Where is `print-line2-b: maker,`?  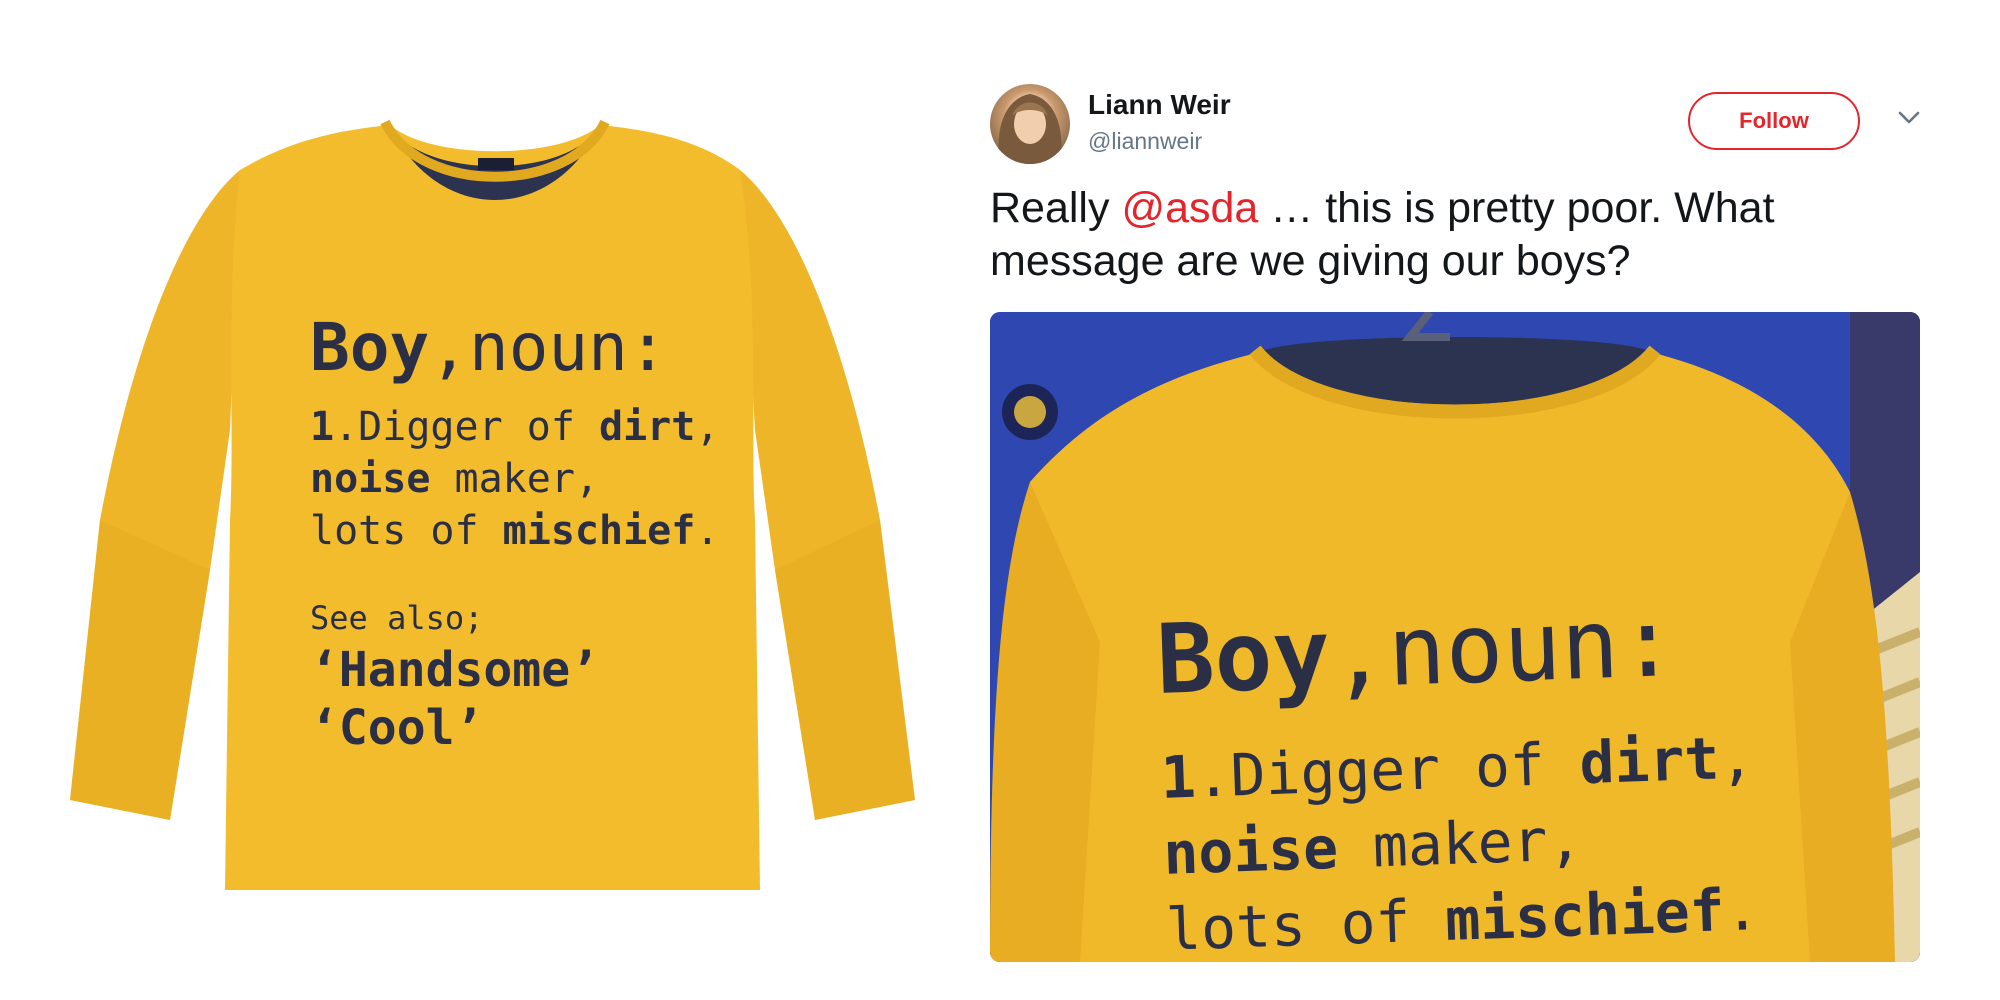
print-line2-b: maker, is located at coordinates (515, 479).